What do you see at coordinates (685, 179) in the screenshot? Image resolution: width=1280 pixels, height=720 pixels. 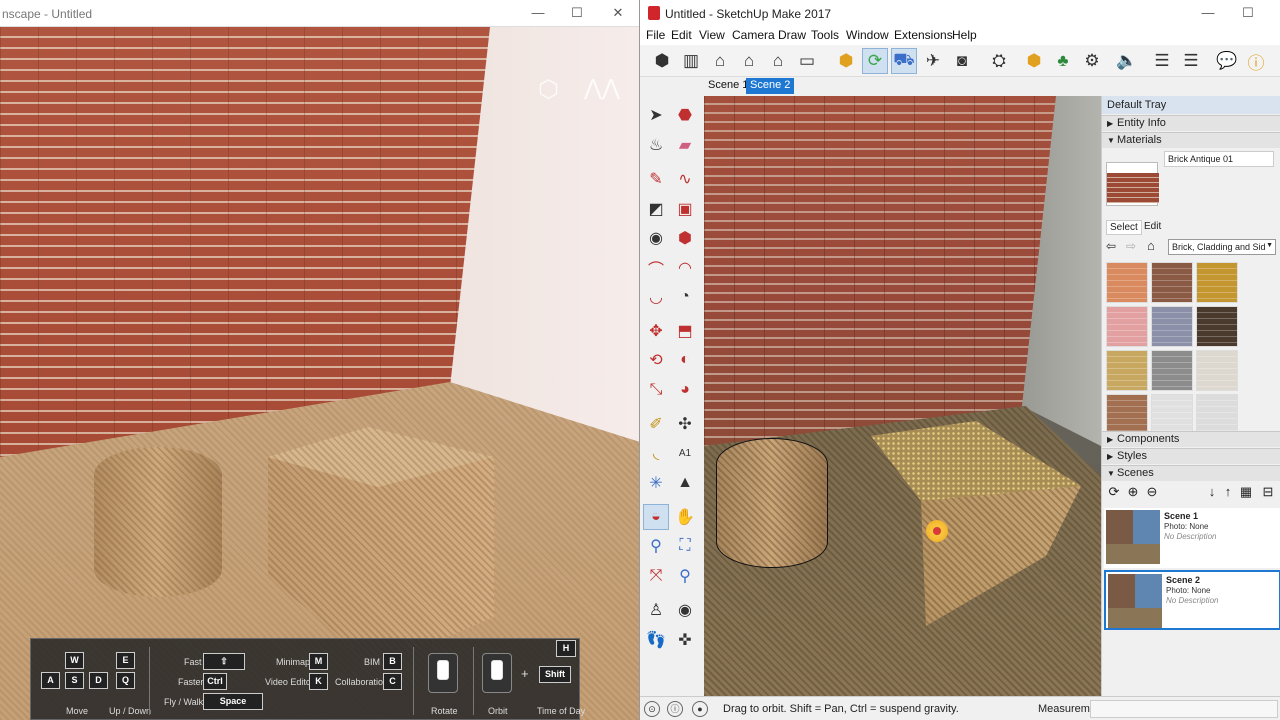 I see `freehand-icon: ∿` at bounding box center [685, 179].